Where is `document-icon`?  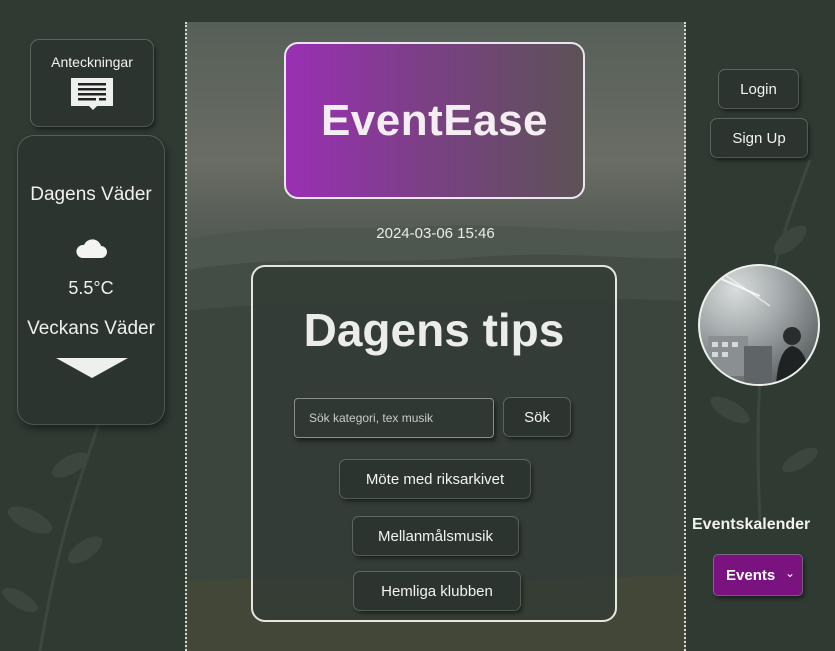
document-icon is located at coordinates (92, 94).